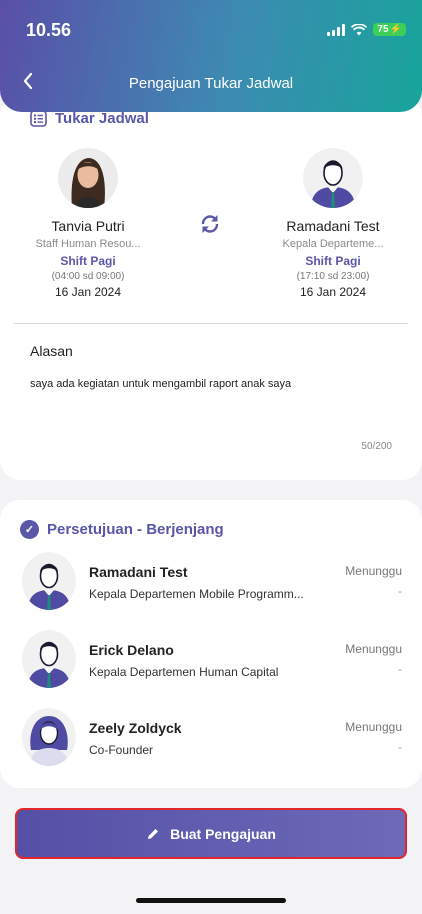 The width and height of the screenshot is (422, 914). Describe the element at coordinates (333, 261) in the screenshot. I see `target-shift: Shift Pagi` at that location.